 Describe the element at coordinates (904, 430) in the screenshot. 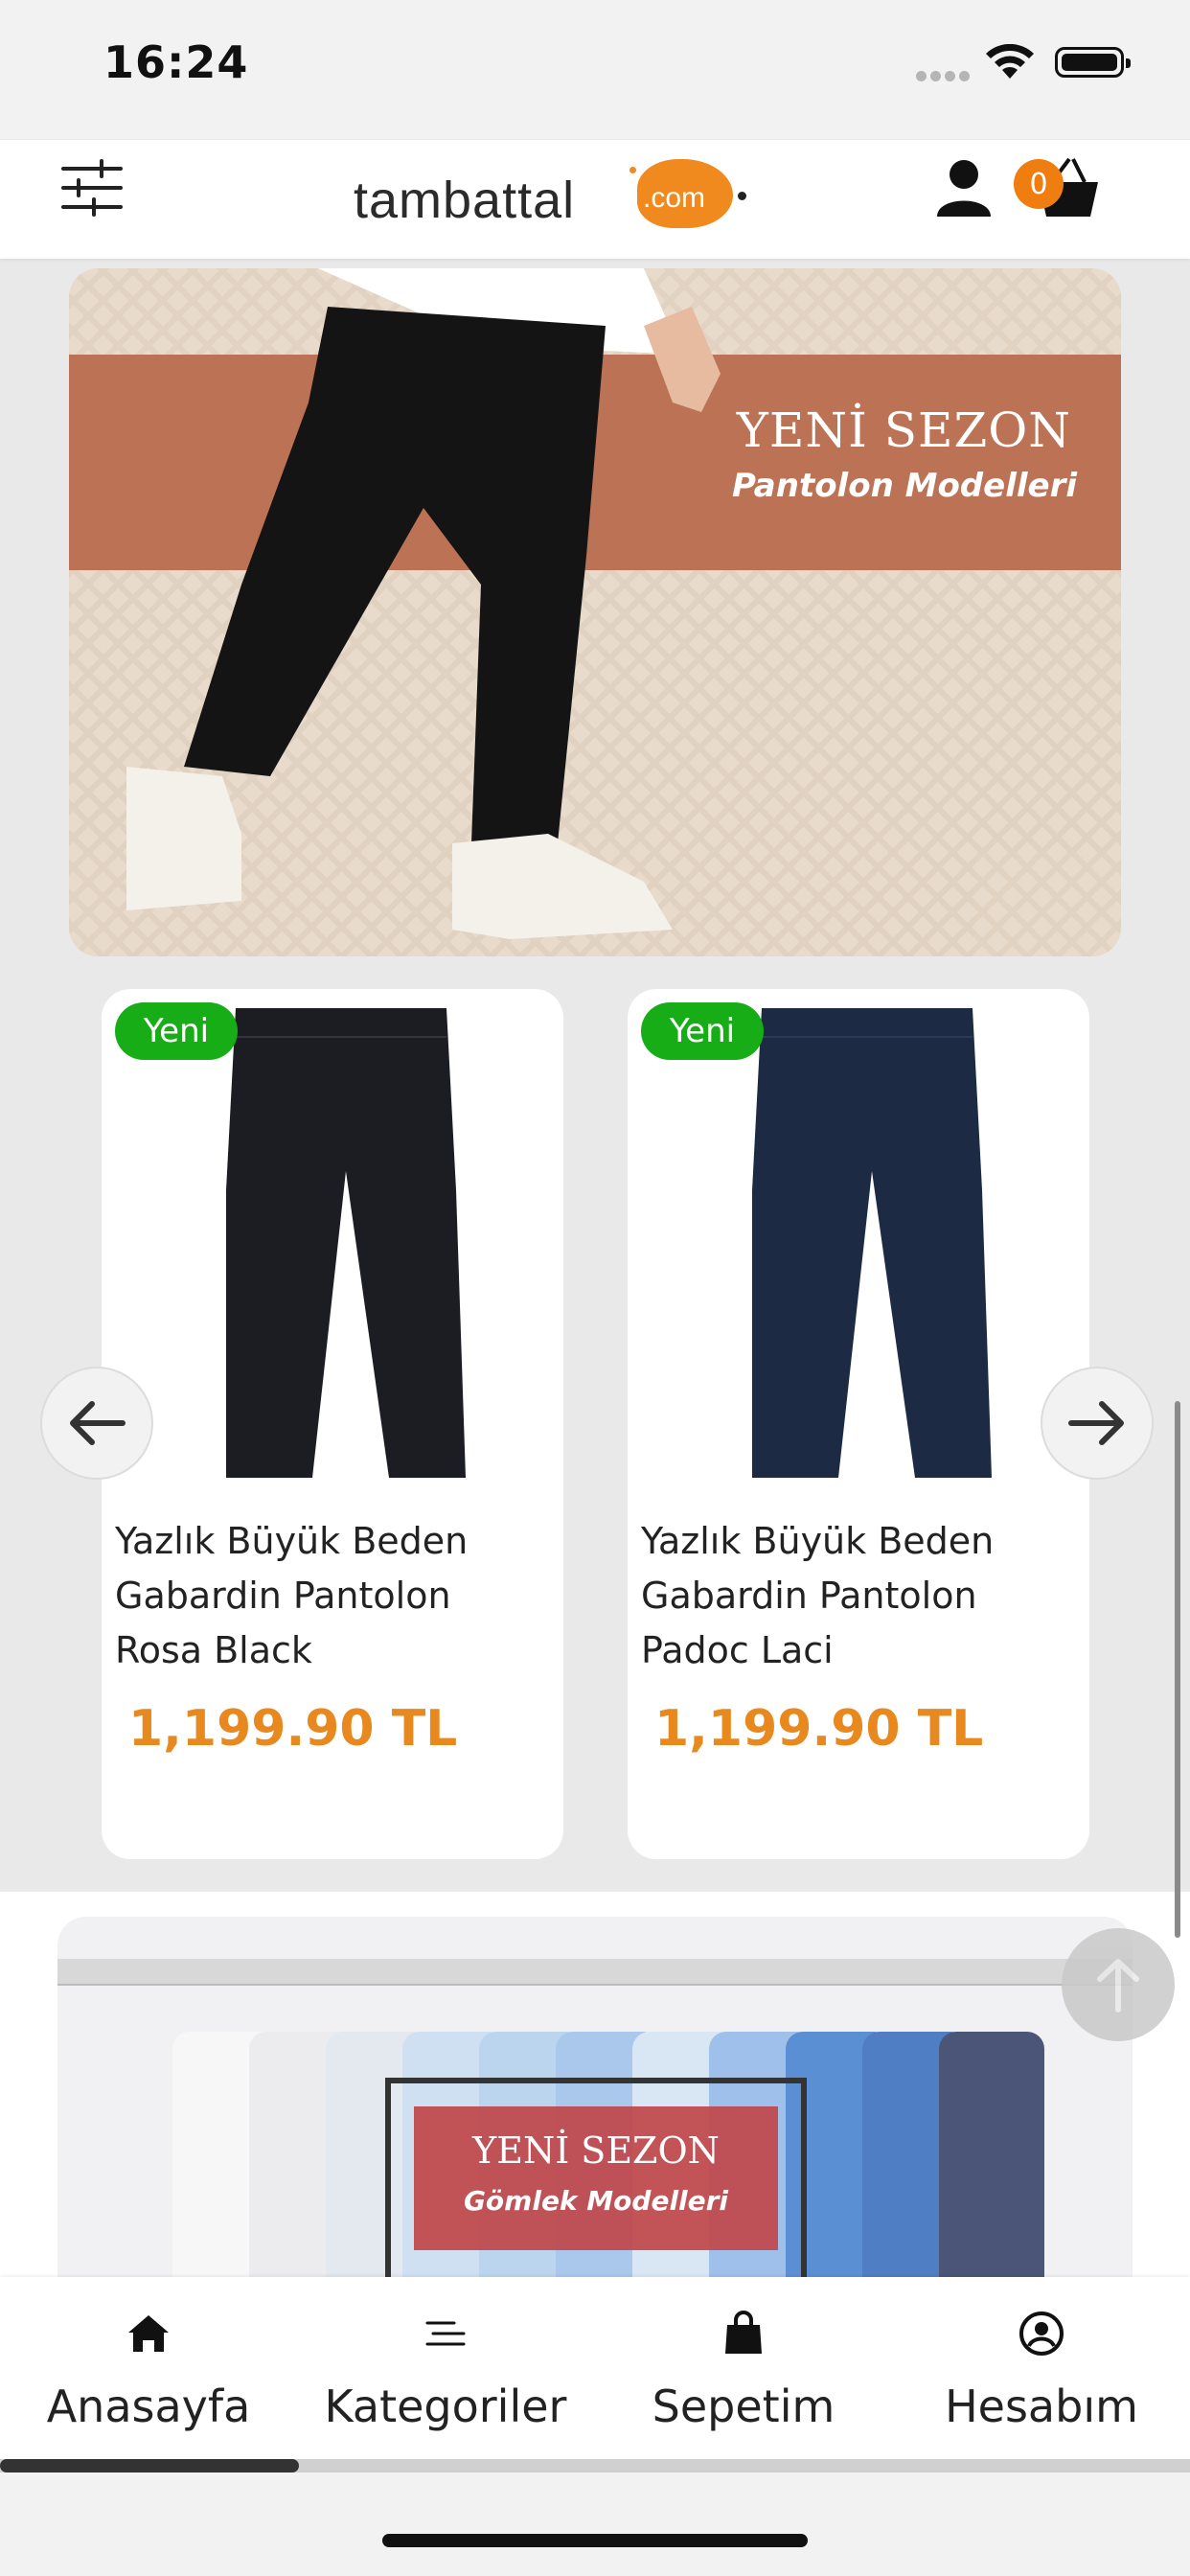

I see `banner-pants-title: YENİ SEZON` at that location.